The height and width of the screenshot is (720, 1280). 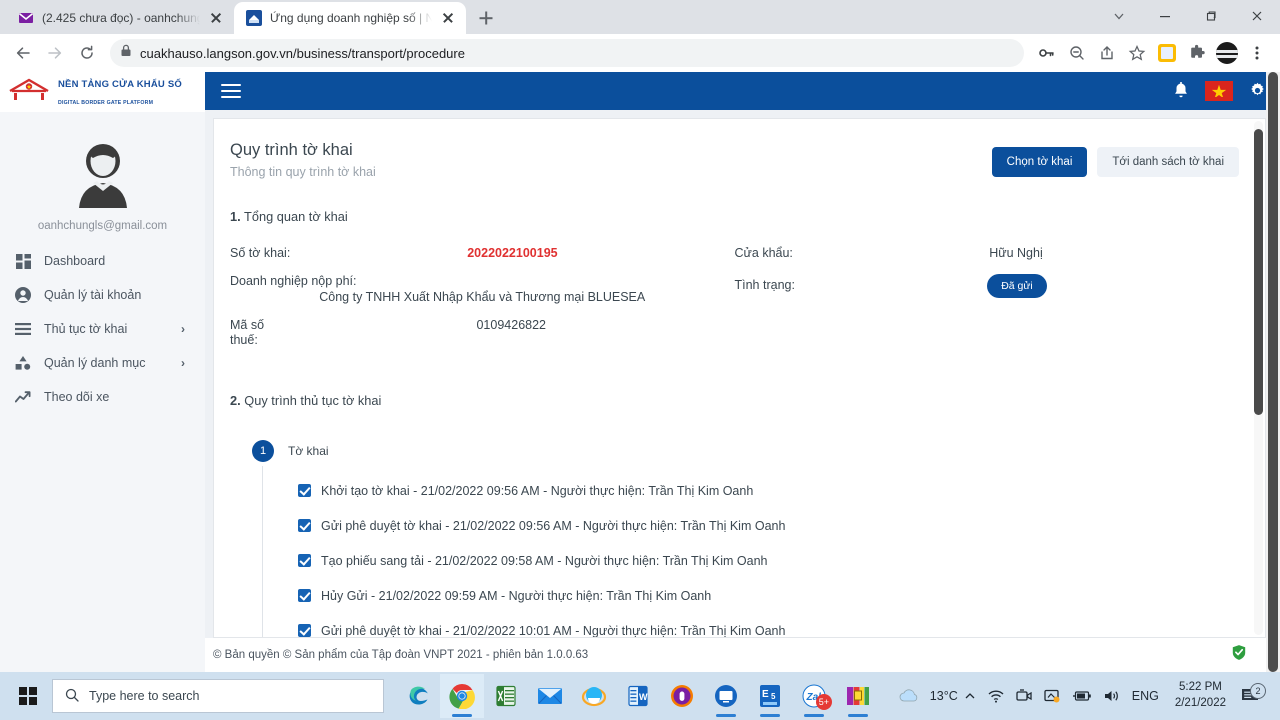 I want to click on clock-date: 2/21/2022, so click(x=1200, y=703).